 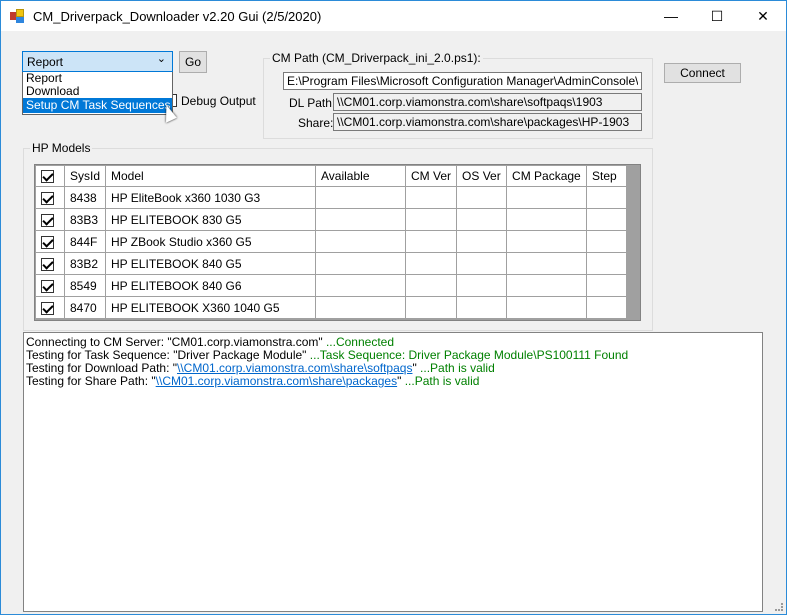 What do you see at coordinates (211, 263) in the screenshot?
I see `cell-model: HP ELITEBOOK 840 G5` at bounding box center [211, 263].